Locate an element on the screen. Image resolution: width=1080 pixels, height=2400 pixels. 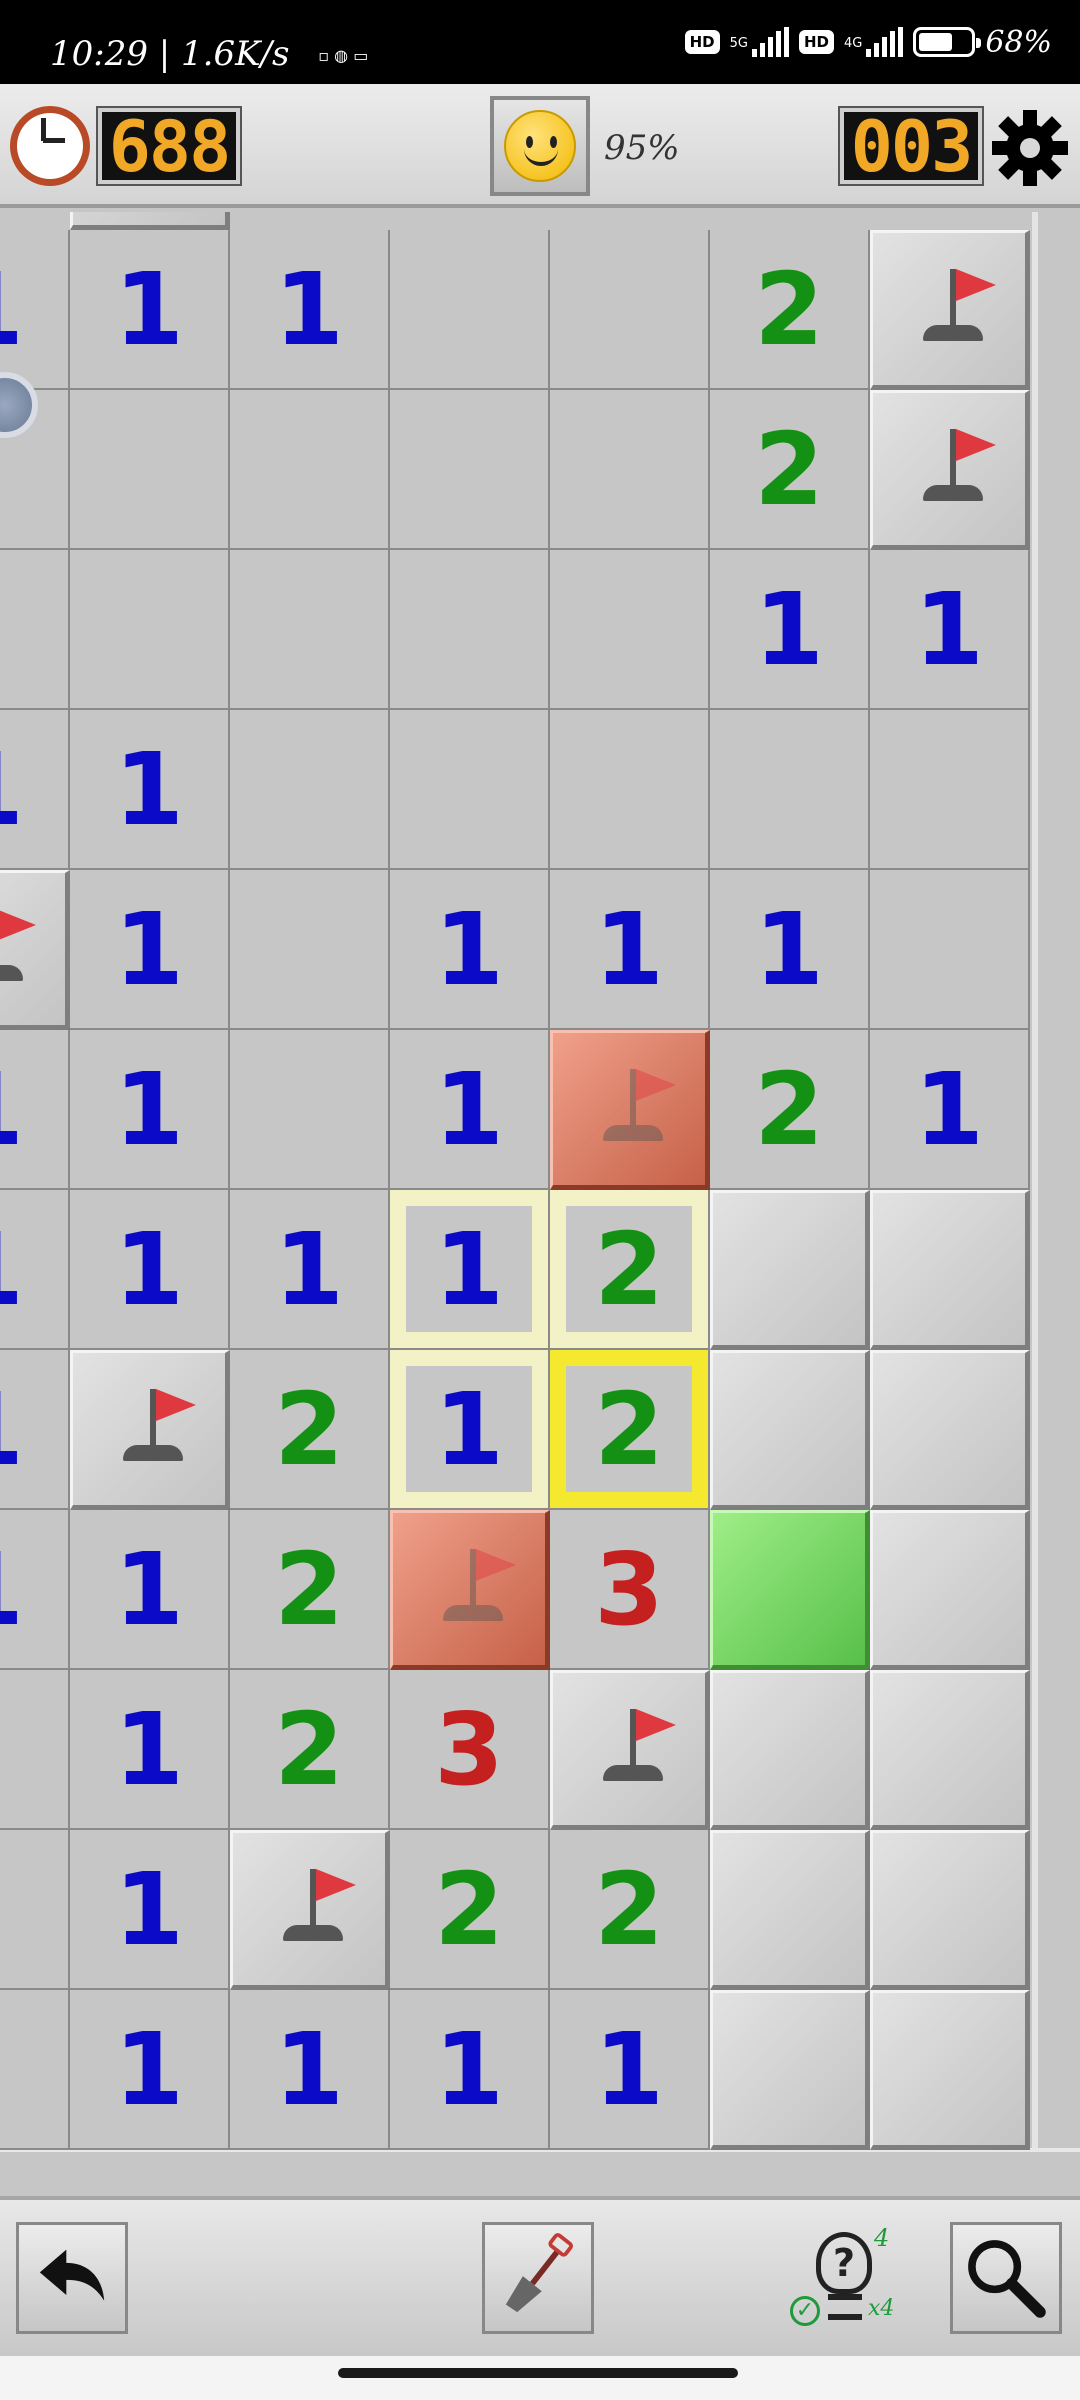
hint-button: ? ✓ 4 x4 is located at coordinates (845, 2280).